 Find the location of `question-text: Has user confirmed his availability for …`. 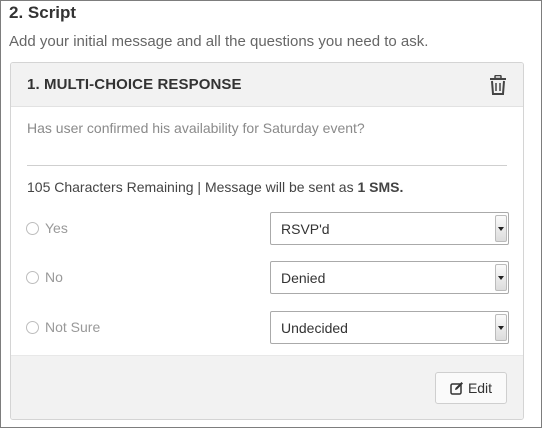

question-text: Has user confirmed his availability for … is located at coordinates (196, 128).